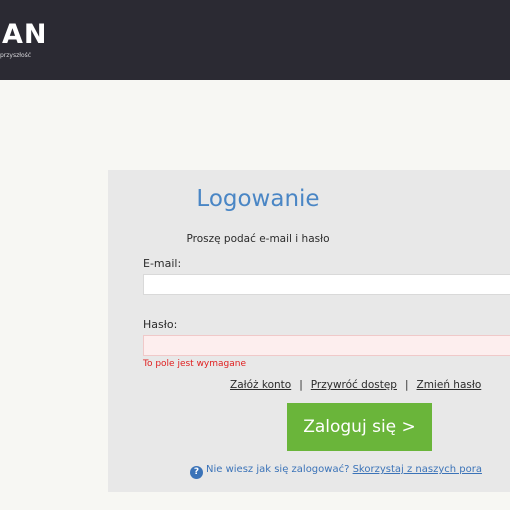  Describe the element at coordinates (258, 199) in the screenshot. I see `page-title: Logowanie` at that location.